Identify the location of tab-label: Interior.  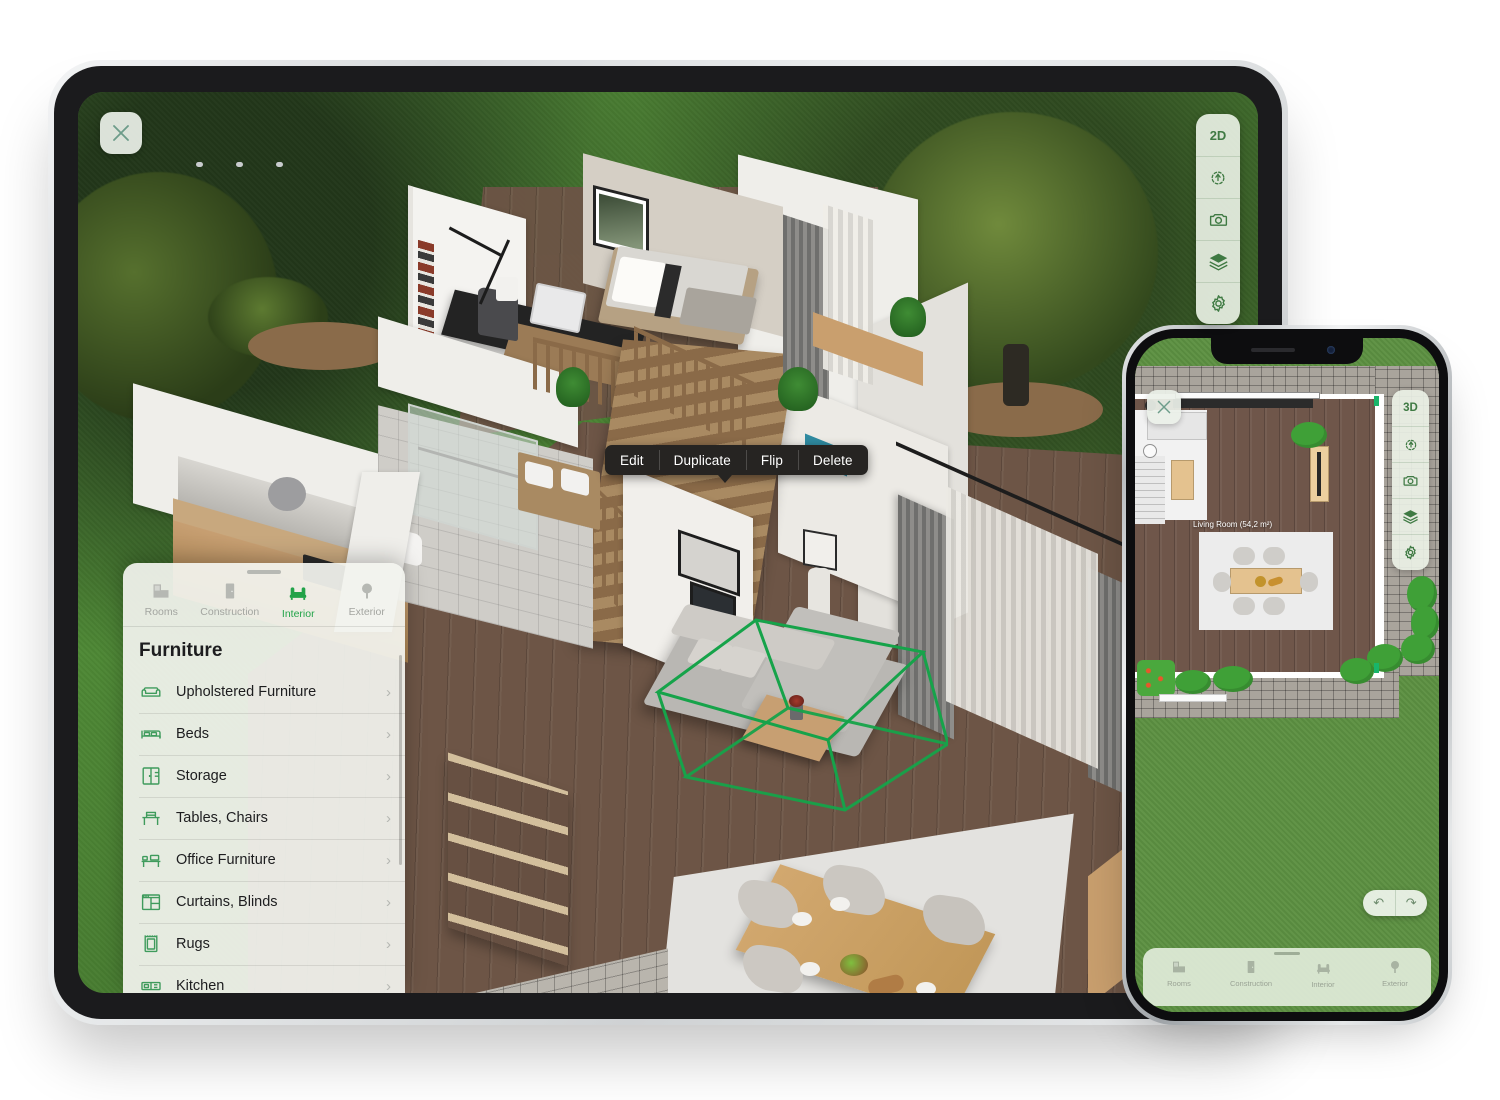
(298, 614).